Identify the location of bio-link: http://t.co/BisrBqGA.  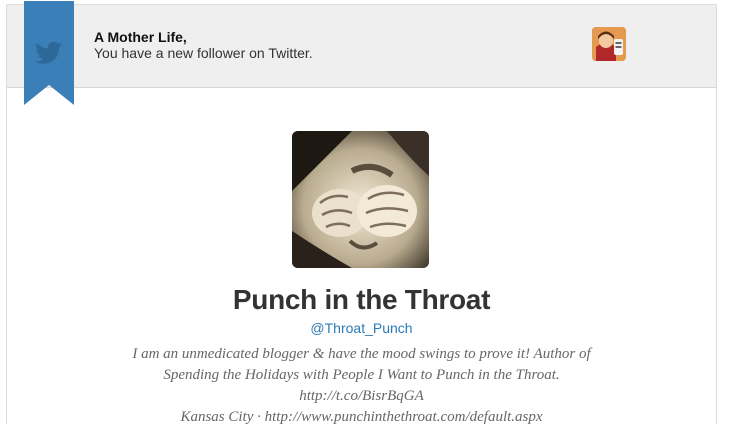
(361, 396).